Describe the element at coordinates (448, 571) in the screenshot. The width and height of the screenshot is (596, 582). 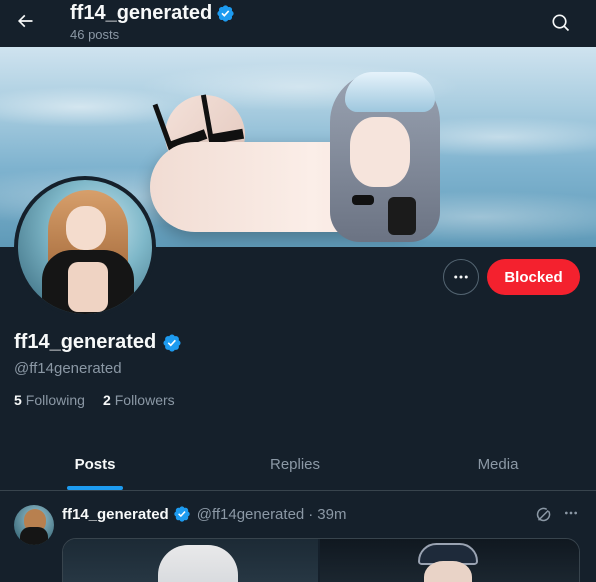
I see `media-figure-face` at that location.